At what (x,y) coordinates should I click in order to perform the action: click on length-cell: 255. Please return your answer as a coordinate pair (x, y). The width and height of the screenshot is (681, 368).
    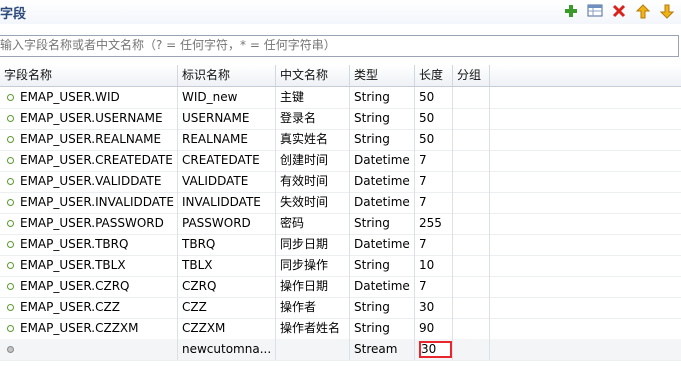
    Looking at the image, I should click on (434, 223).